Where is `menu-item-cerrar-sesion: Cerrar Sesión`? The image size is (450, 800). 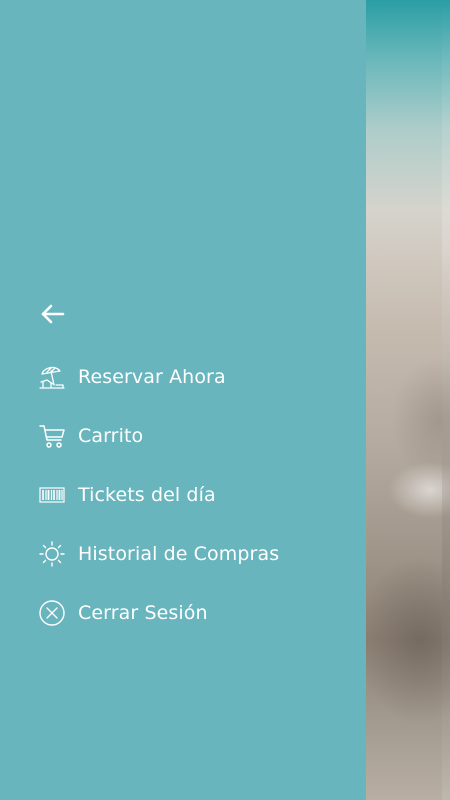 menu-item-cerrar-sesion: Cerrar Sesión is located at coordinates (183, 612).